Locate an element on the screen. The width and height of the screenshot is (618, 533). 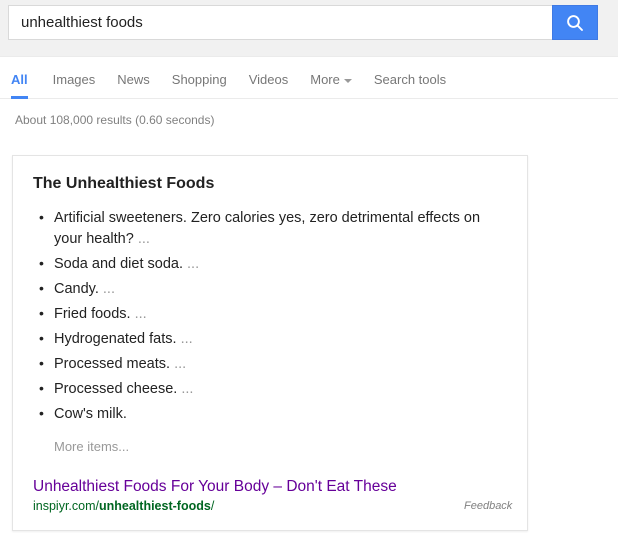
tab-search-tools: Search tools is located at coordinates (416, 72).